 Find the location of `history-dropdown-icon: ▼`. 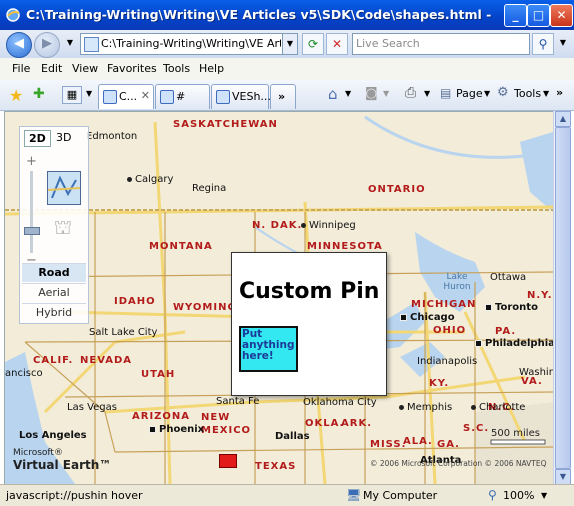

history-dropdown-icon: ▼ is located at coordinates (70, 43).